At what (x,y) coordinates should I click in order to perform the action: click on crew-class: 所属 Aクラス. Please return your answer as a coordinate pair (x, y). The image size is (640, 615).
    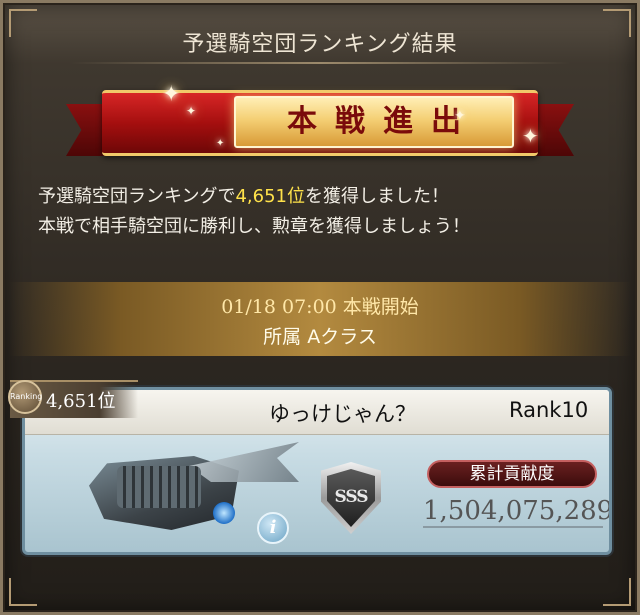
    Looking at the image, I should click on (320, 337).